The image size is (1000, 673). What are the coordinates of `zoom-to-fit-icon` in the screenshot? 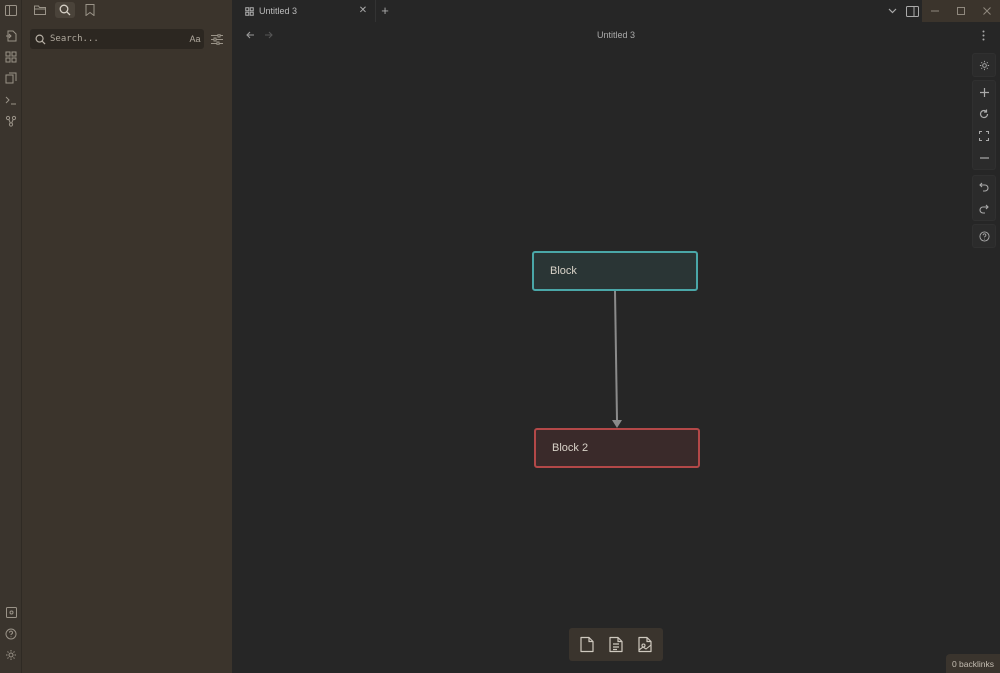 It's located at (984, 136).